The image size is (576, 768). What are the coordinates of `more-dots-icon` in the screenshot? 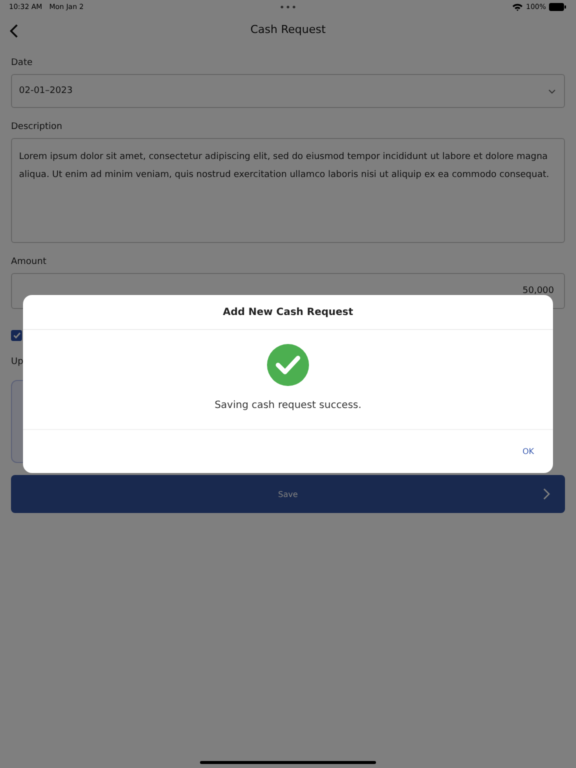 It's located at (288, 7).